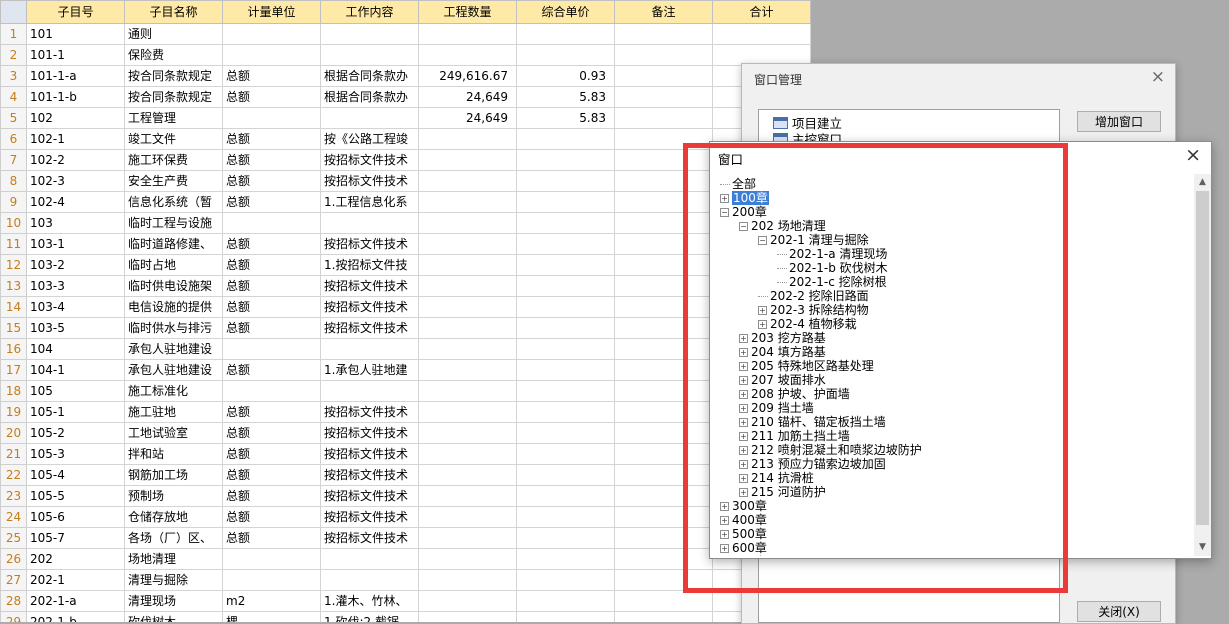  I want to click on cell-code: 103, so click(75, 223).